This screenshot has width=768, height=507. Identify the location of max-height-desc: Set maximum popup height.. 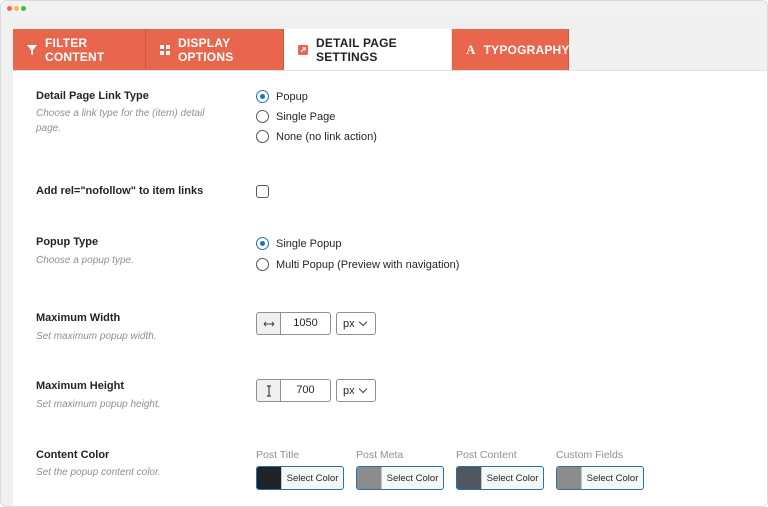
(98, 404).